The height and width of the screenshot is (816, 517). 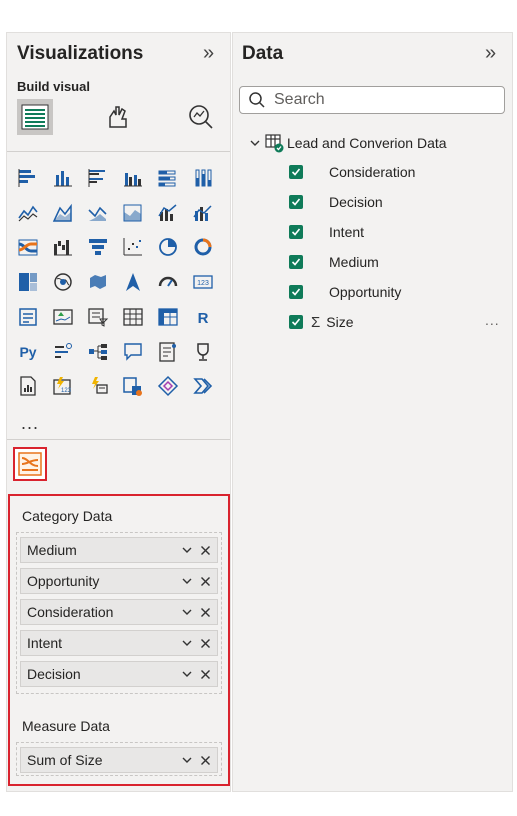 I want to click on waterfall-chart-button, so click(x=63, y=247).